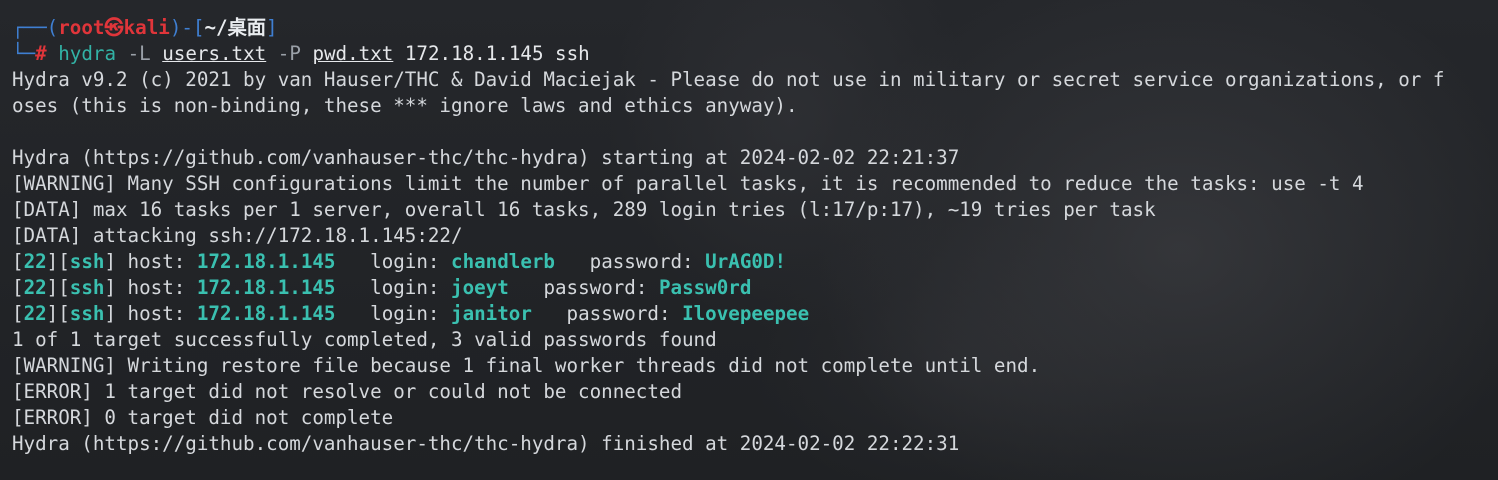  Describe the element at coordinates (114, 27) in the screenshot. I see `prompt-user-host: root㉿kali` at that location.